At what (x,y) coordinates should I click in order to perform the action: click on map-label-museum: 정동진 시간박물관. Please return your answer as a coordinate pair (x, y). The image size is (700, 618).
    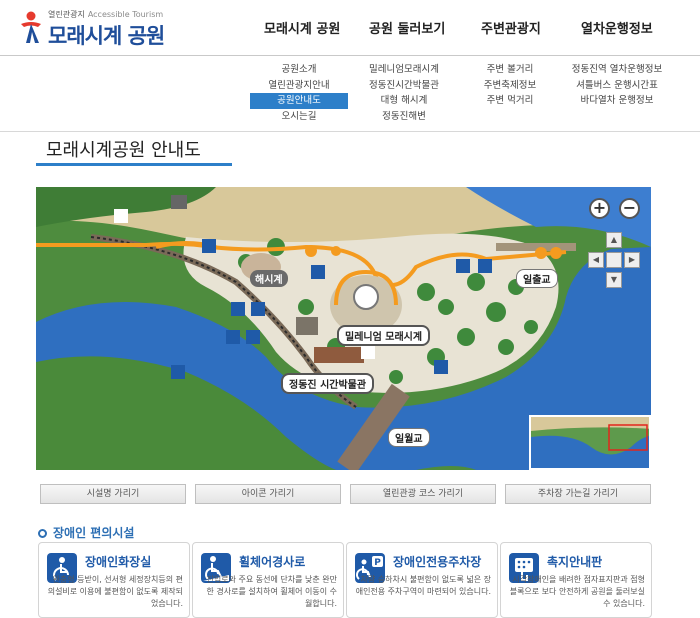
    Looking at the image, I should click on (328, 383).